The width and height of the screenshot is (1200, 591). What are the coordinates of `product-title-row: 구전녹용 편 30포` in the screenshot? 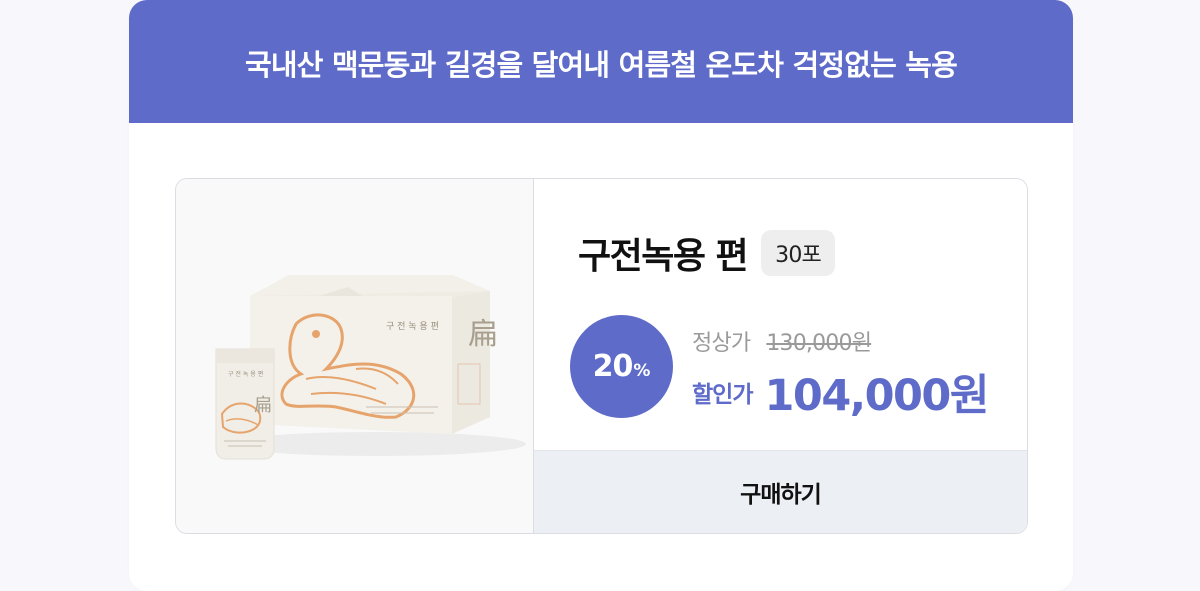 It's located at (706, 253).